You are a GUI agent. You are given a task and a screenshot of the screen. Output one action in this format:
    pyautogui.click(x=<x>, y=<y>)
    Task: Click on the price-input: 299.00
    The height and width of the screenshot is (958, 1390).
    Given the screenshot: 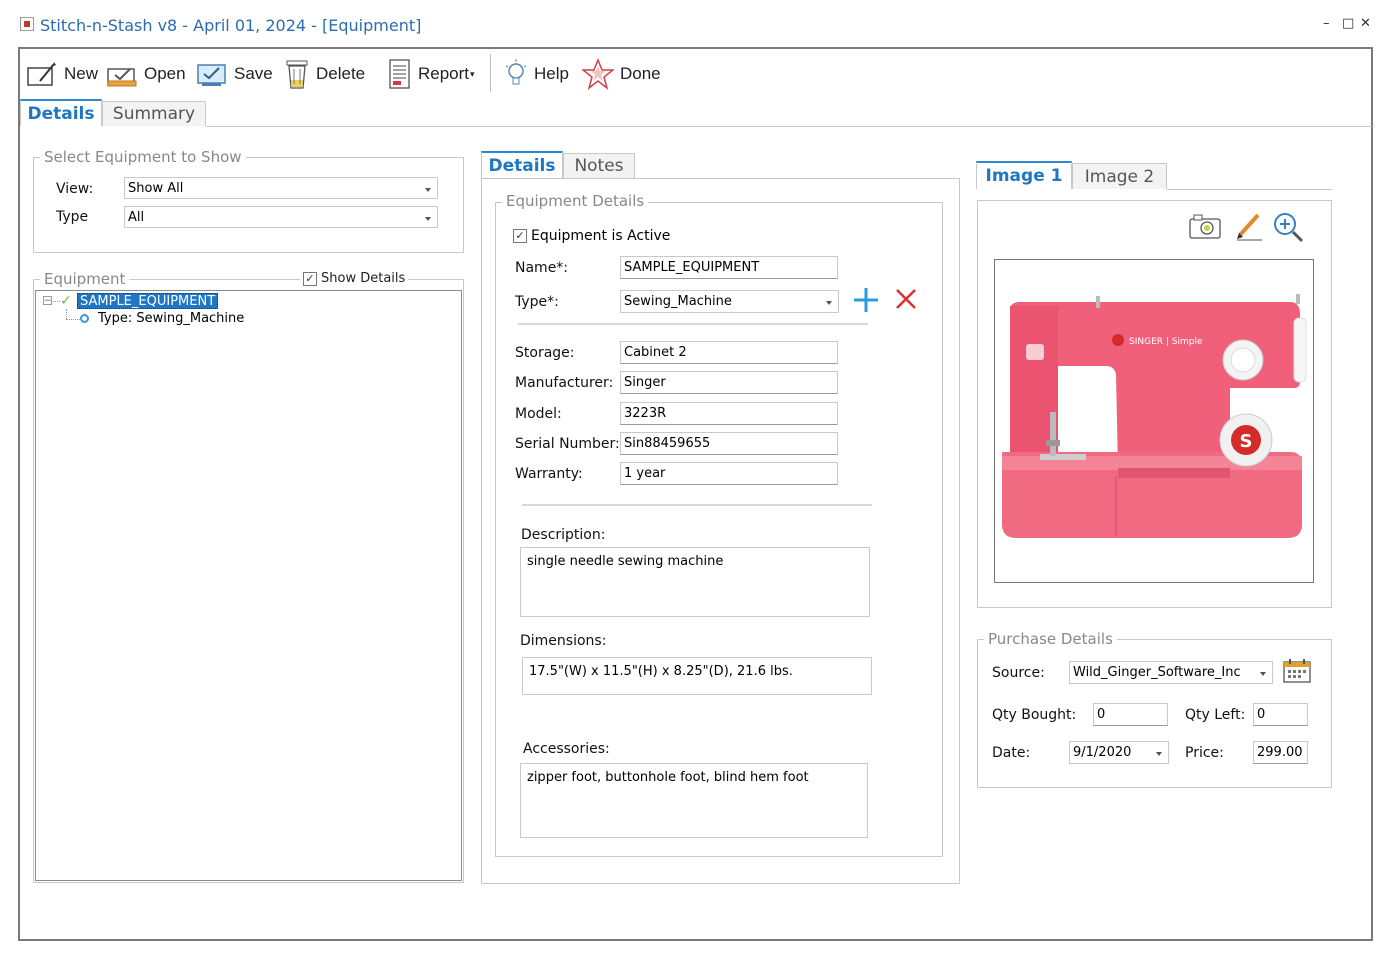 What is the action you would take?
    pyautogui.click(x=1280, y=752)
    